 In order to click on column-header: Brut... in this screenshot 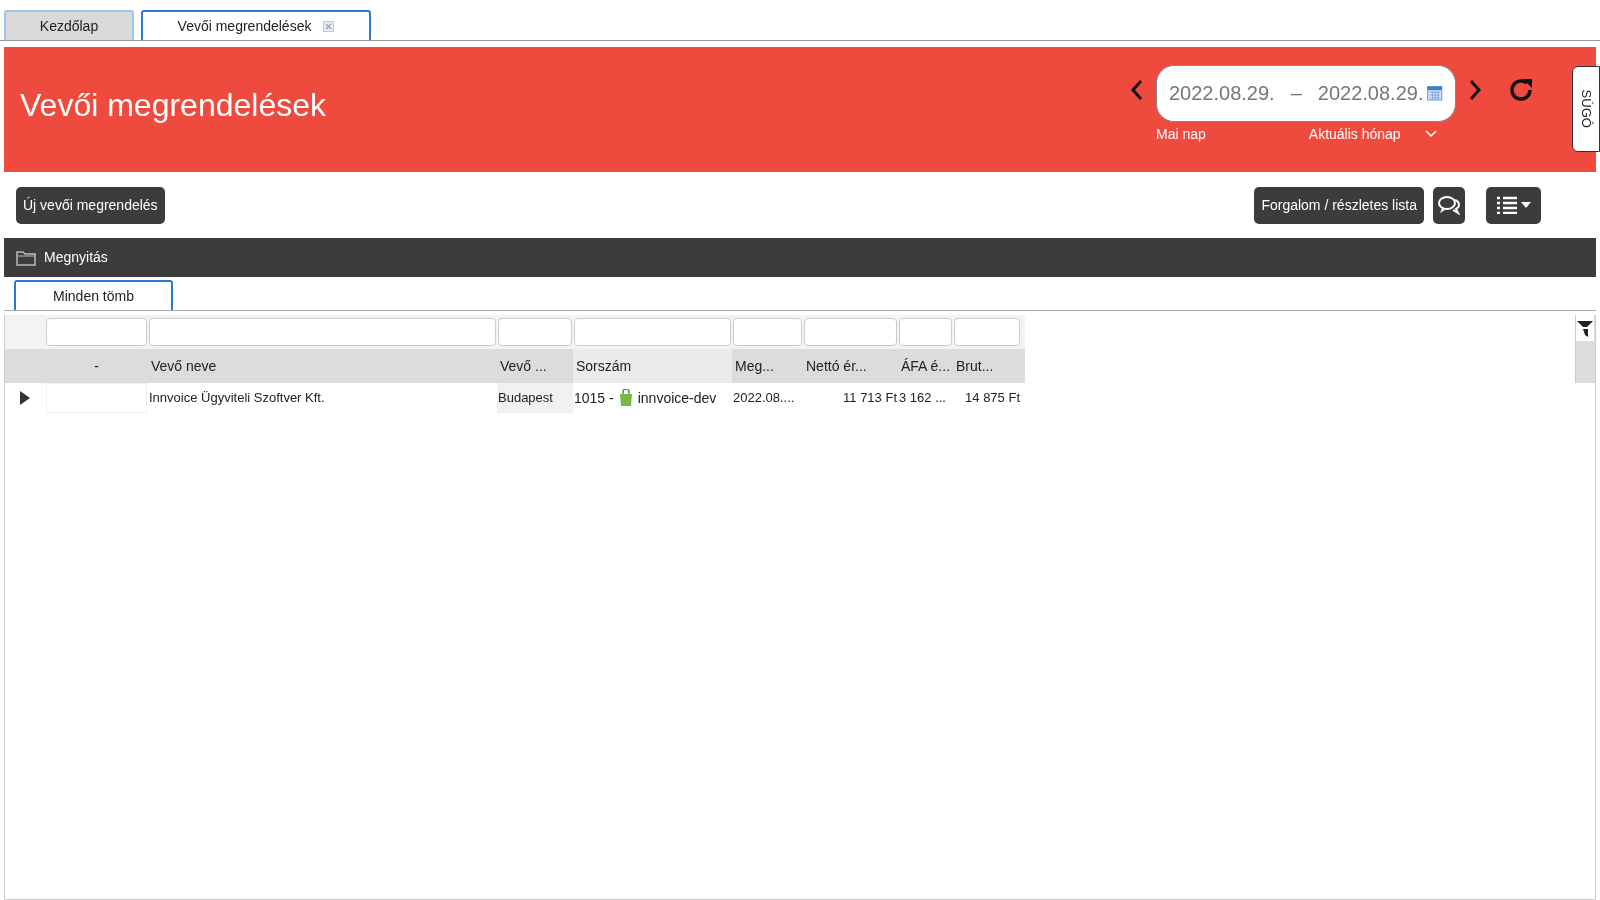, I will do `click(987, 366)`.